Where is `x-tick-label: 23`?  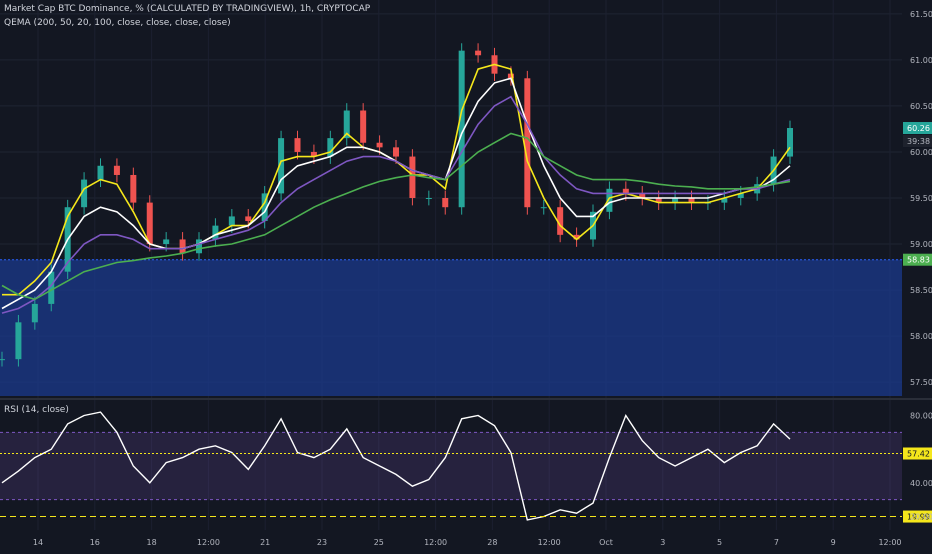 x-tick-label: 23 is located at coordinates (322, 542).